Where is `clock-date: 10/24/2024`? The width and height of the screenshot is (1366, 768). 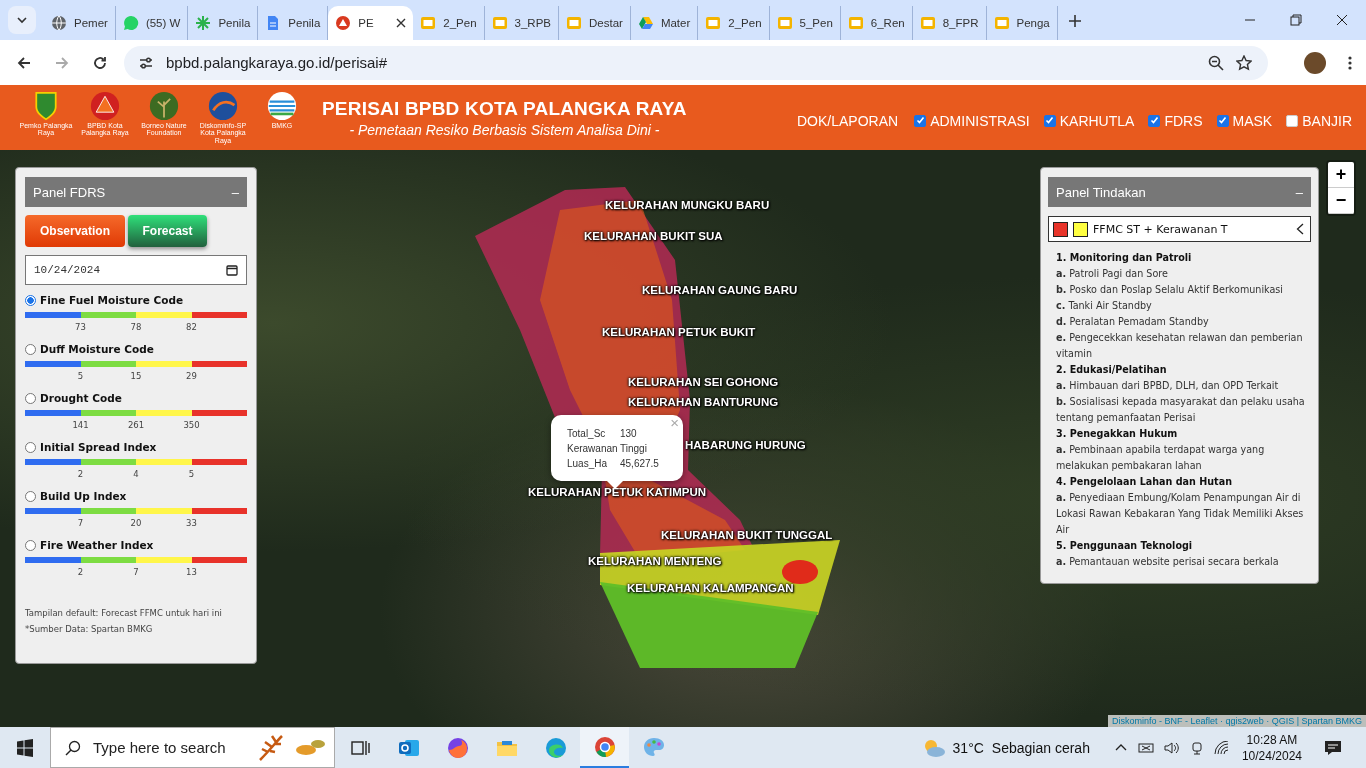 clock-date: 10/24/2024 is located at coordinates (1271, 755).